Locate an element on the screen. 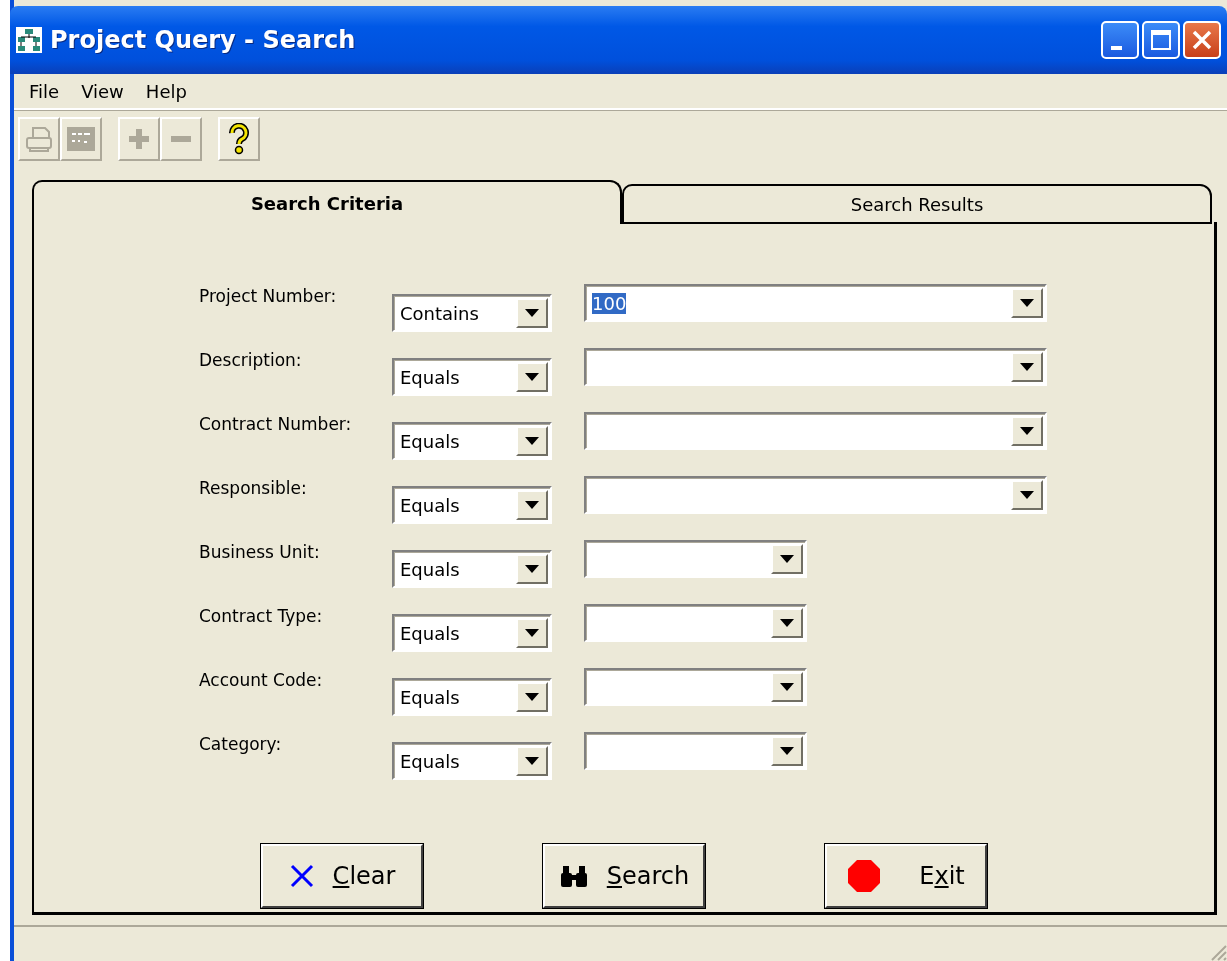 The width and height of the screenshot is (1227, 961). minimize-button is located at coordinates (1120, 40).